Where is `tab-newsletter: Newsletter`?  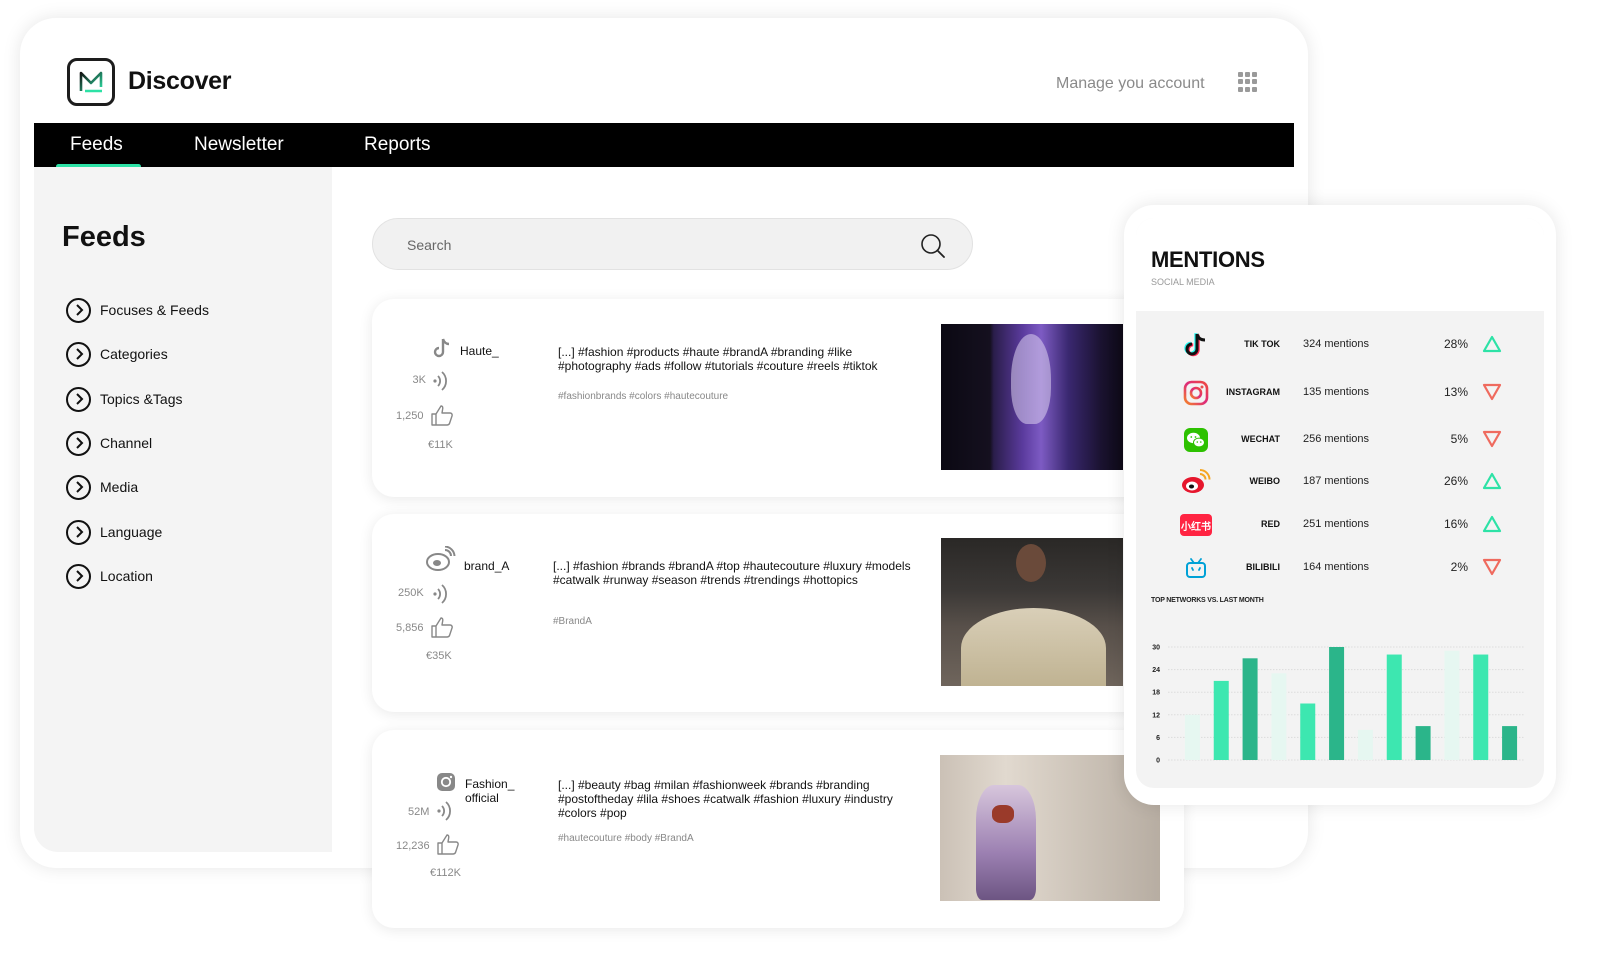
tab-newsletter: Newsletter is located at coordinates (239, 145).